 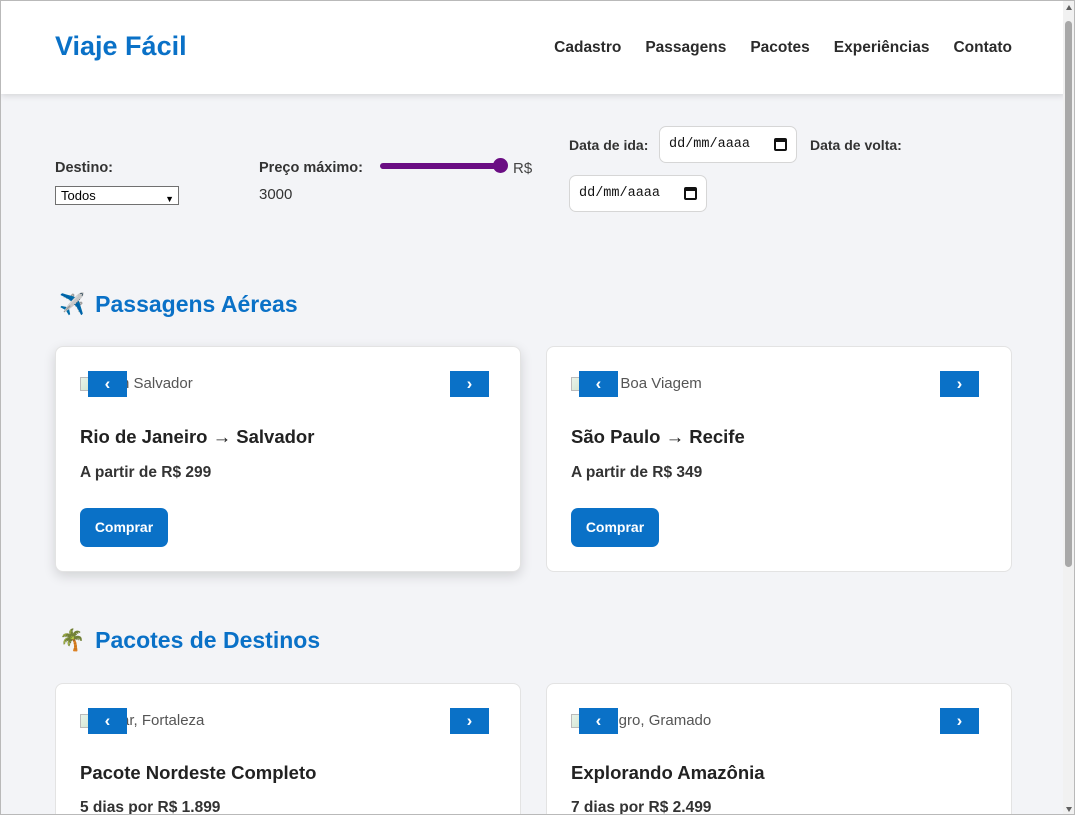 I want to click on preco-label: Preço máximo:, so click(x=311, y=168).